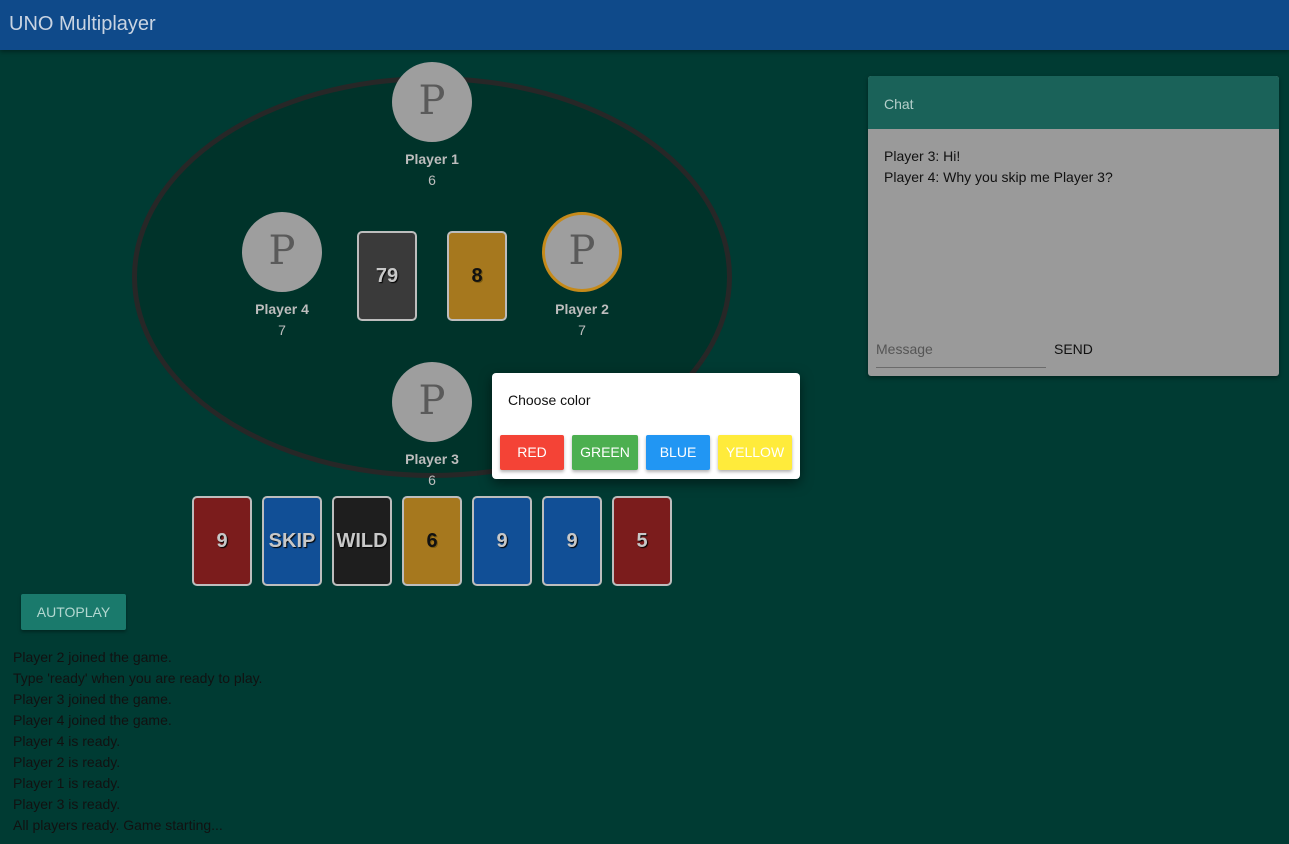  I want to click on yellow-button: YELLOW, so click(755, 452).